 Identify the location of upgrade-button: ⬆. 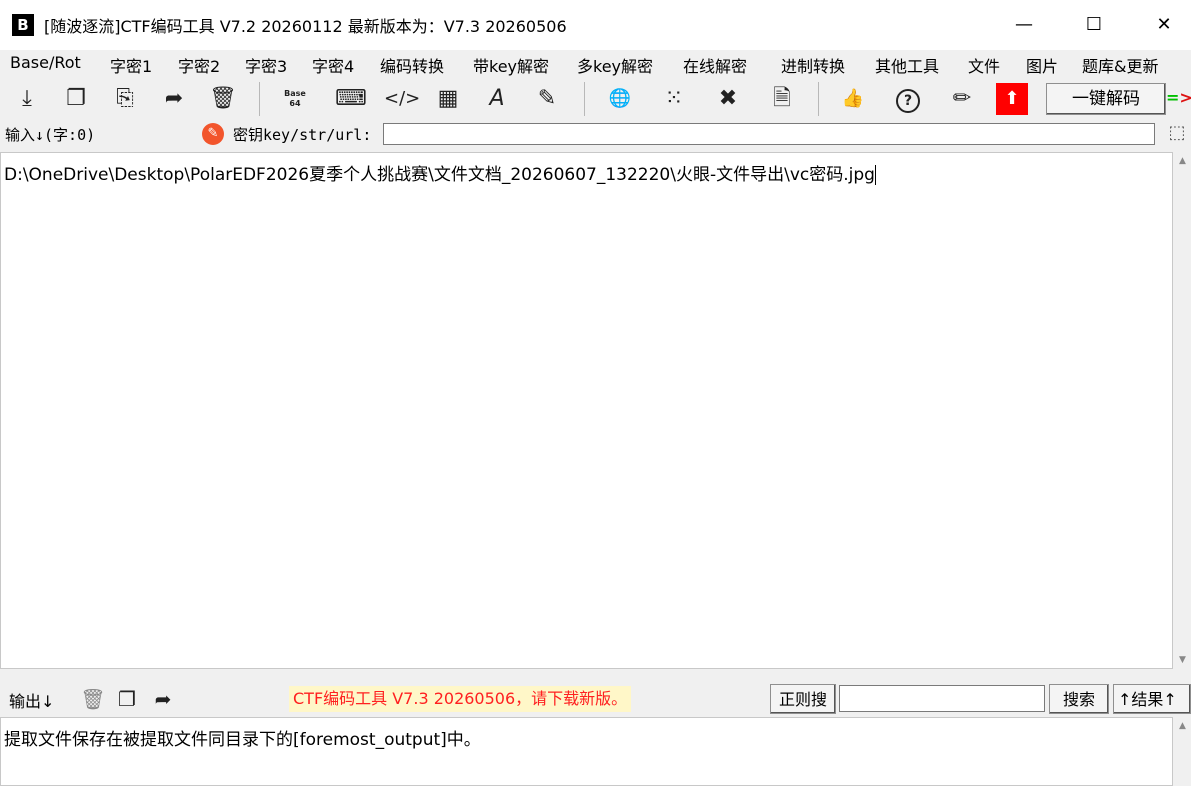
(1012, 99).